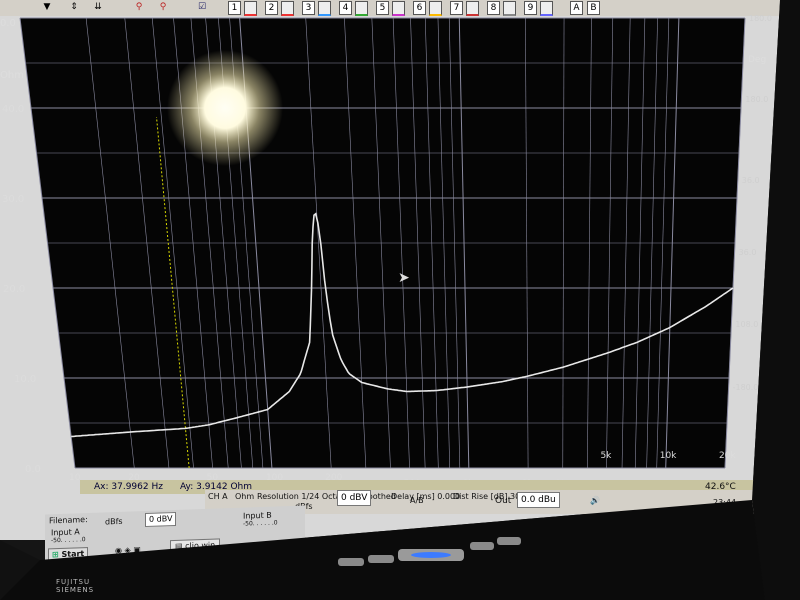  What do you see at coordinates (68, 520) in the screenshot?
I see `filename-label: Filename:` at bounding box center [68, 520].